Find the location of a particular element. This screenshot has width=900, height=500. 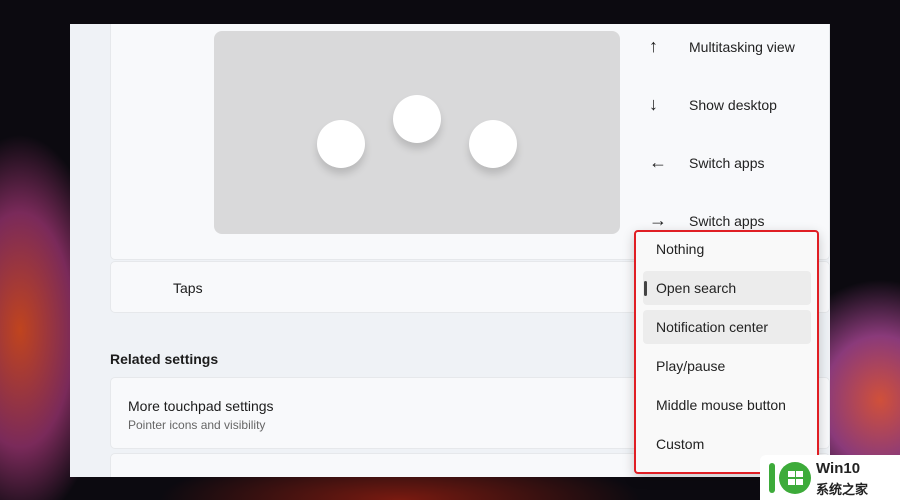

gesture-label: Multitasking view is located at coordinates (742, 46).